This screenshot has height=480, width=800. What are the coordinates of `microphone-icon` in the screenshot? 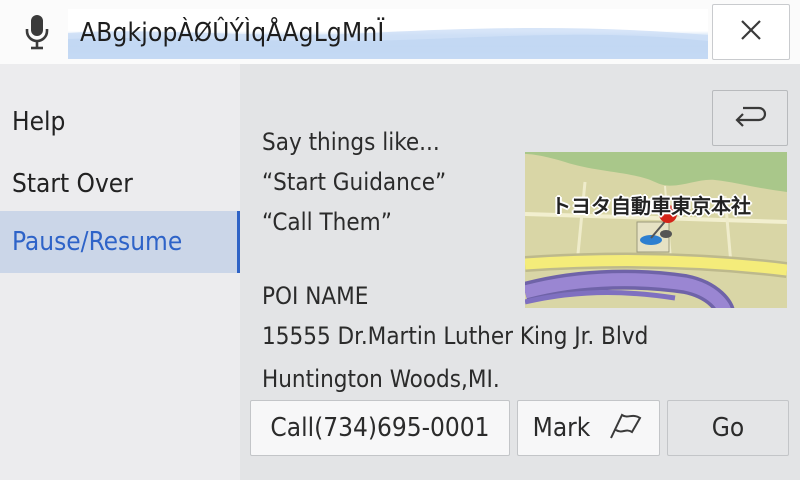 It's located at (37, 32).